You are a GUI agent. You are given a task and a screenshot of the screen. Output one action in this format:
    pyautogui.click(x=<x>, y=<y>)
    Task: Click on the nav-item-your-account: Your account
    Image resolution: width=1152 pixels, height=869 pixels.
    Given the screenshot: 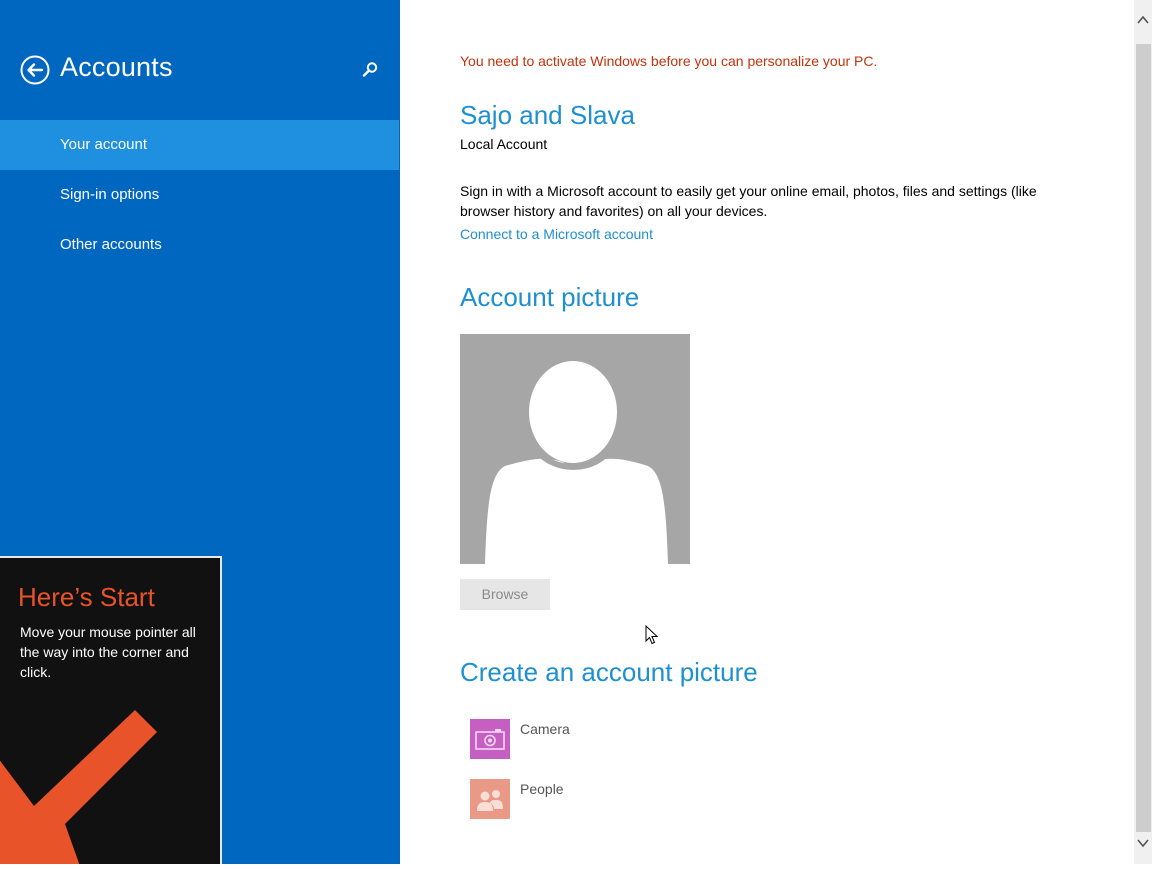 What is the action you would take?
    pyautogui.click(x=199, y=145)
    